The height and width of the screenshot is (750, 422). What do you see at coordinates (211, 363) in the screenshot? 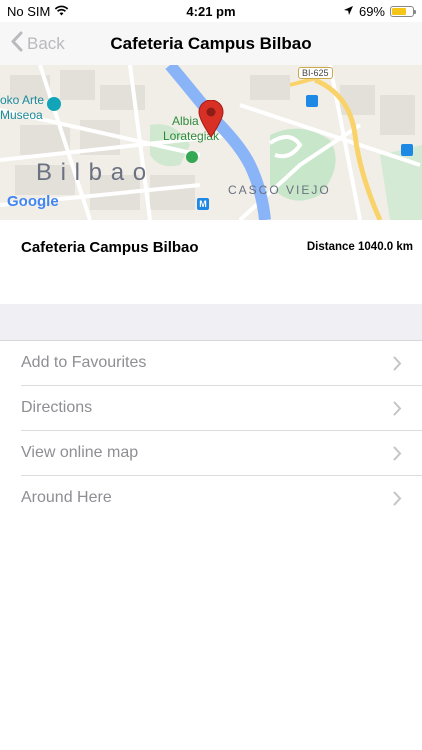
I see `add-to-favourites-row: Add to Favourites` at bounding box center [211, 363].